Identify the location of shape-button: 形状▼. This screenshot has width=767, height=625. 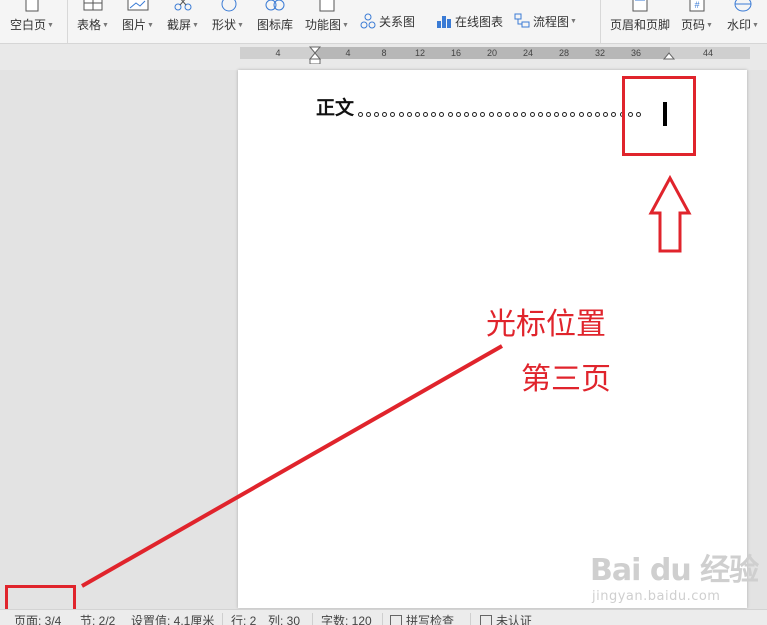
(228, 21).